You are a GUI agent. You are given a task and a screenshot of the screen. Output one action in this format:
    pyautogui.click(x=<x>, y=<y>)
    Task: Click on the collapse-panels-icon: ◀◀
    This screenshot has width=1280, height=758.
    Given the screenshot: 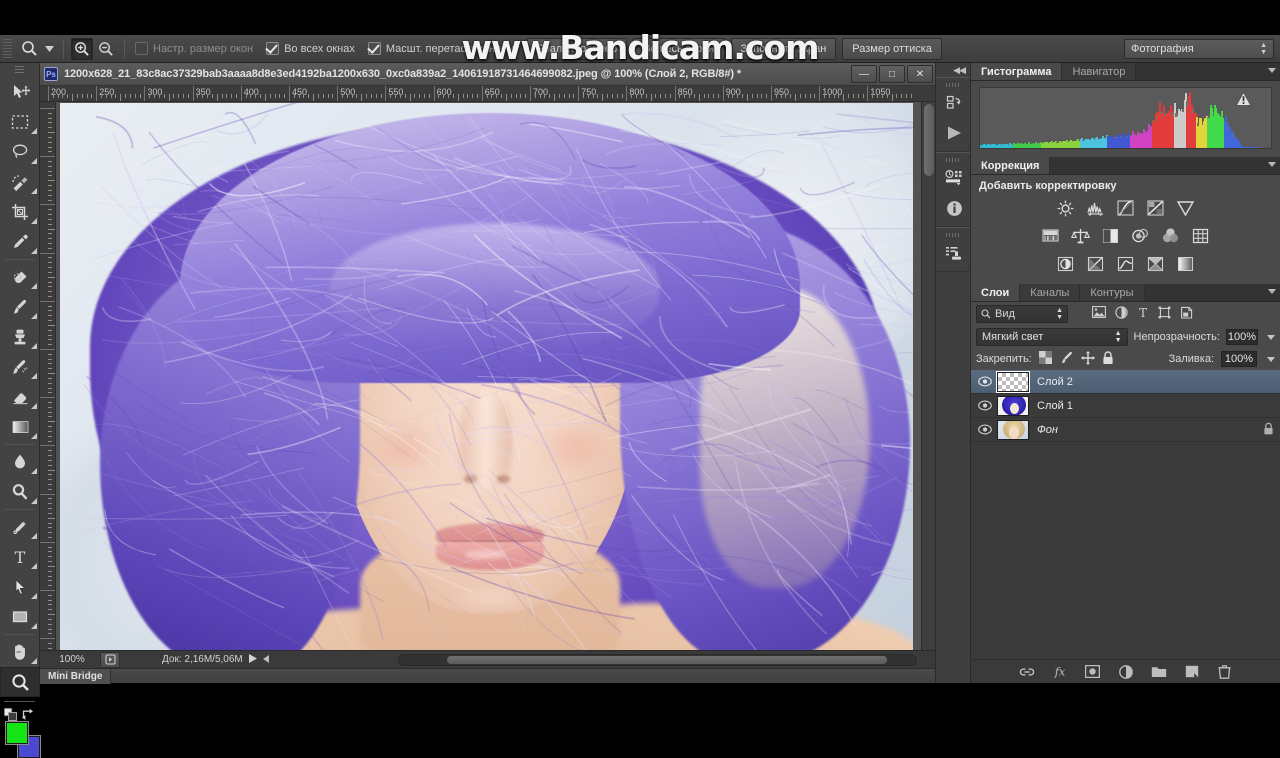 What is the action you would take?
    pyautogui.click(x=953, y=70)
    